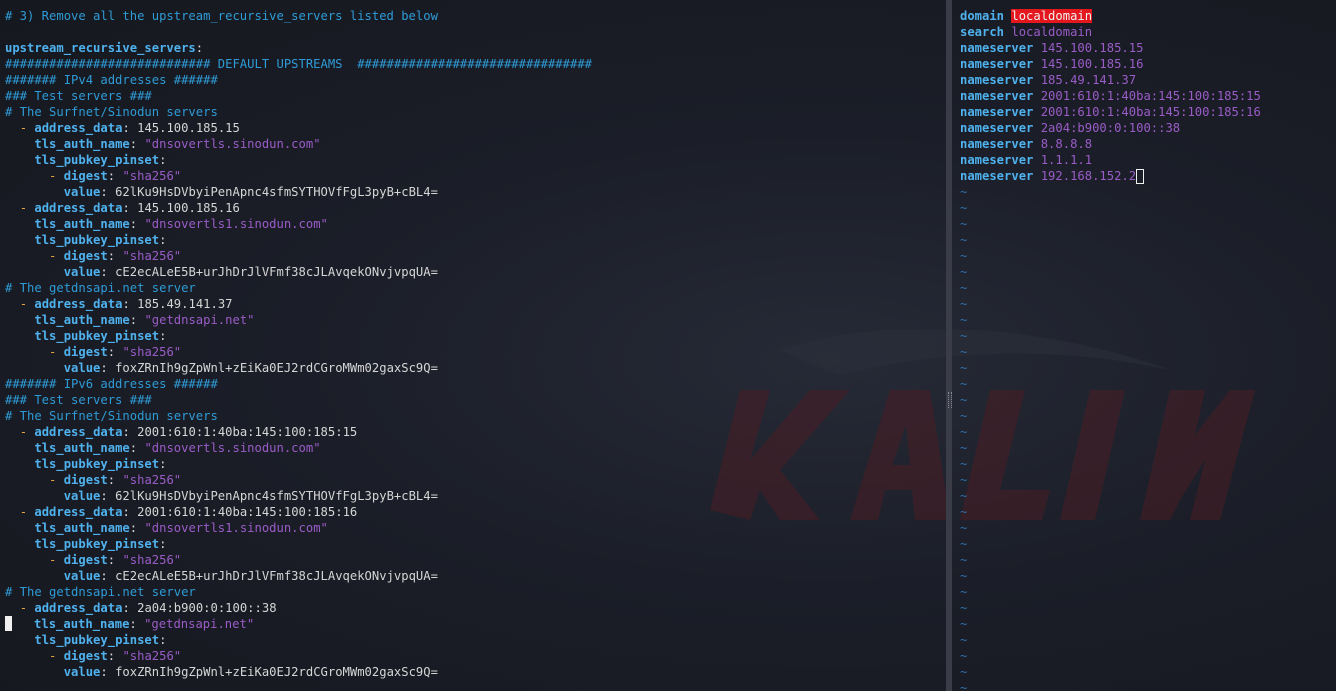 This screenshot has width=1336, height=691. Describe the element at coordinates (82, 224) in the screenshot. I see `yaml-key: tls_auth_name` at that location.